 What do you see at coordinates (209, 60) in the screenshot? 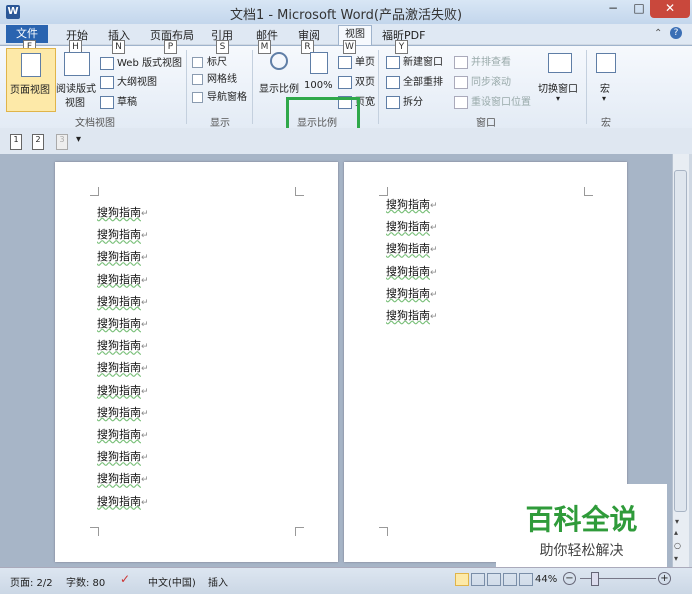
I see `ruler-checkbox: 标尺` at bounding box center [209, 60].